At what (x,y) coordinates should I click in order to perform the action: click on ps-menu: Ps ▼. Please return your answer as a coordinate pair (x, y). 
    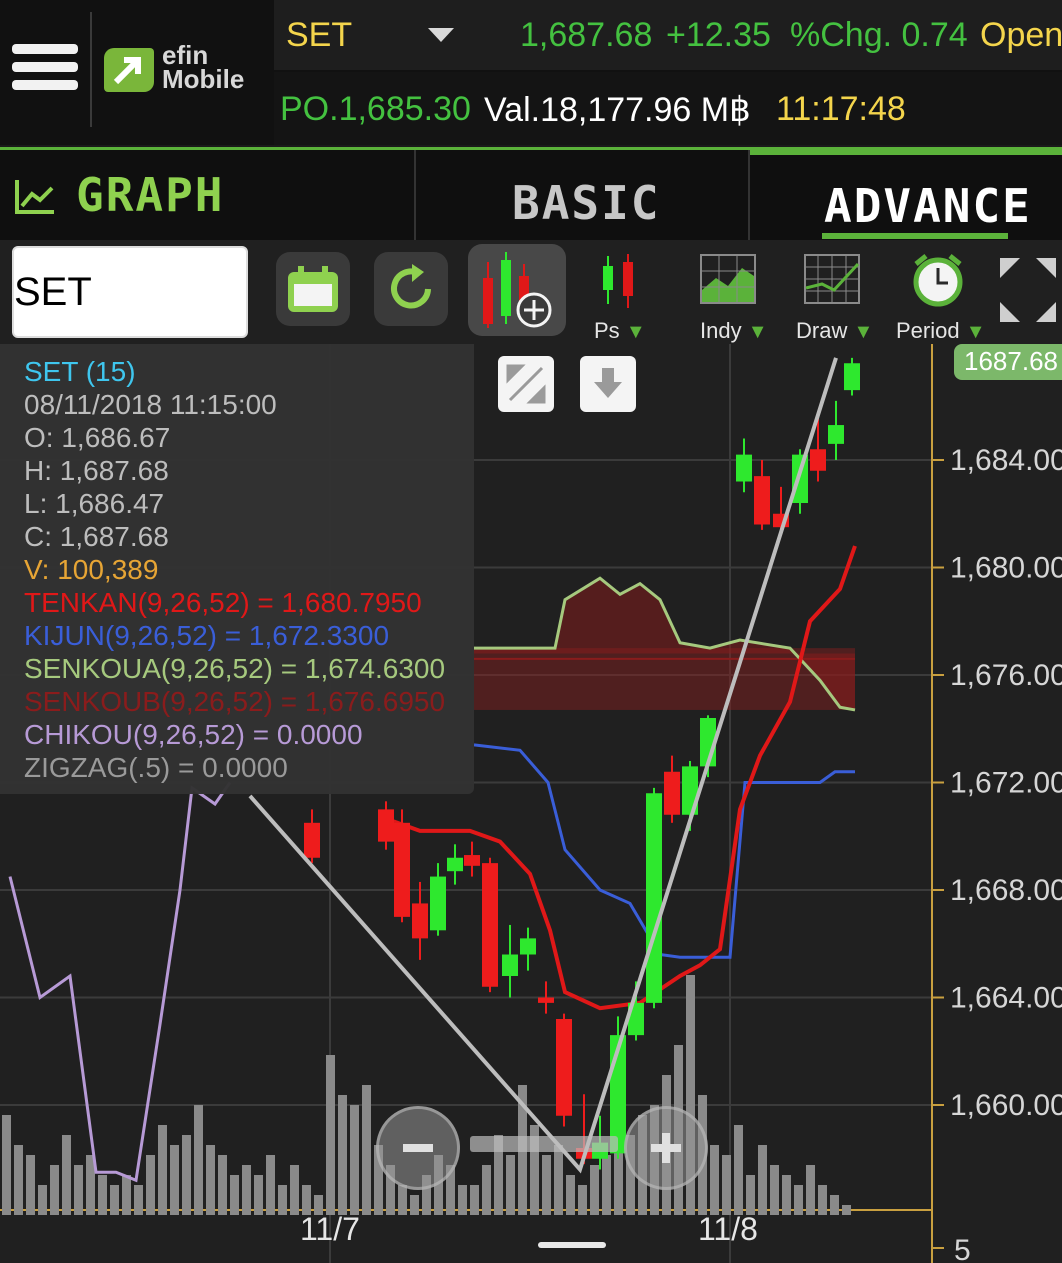
    Looking at the image, I should click on (618, 295).